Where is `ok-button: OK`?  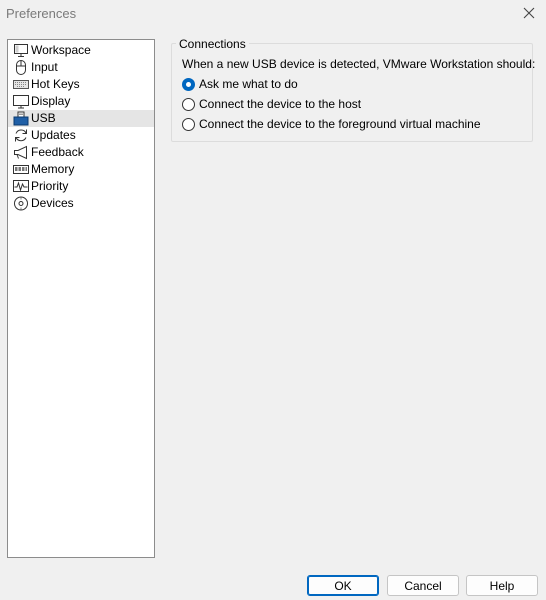 ok-button: OK is located at coordinates (343, 585).